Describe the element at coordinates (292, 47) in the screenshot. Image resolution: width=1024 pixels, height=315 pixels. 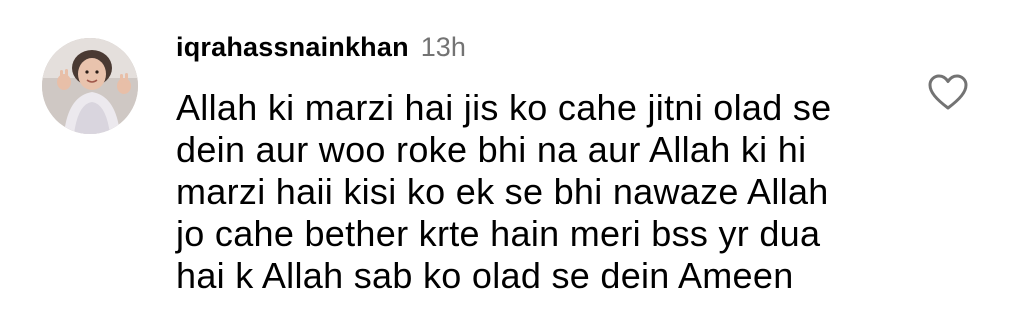
I see `username-link: iqrahassnainkhan` at that location.